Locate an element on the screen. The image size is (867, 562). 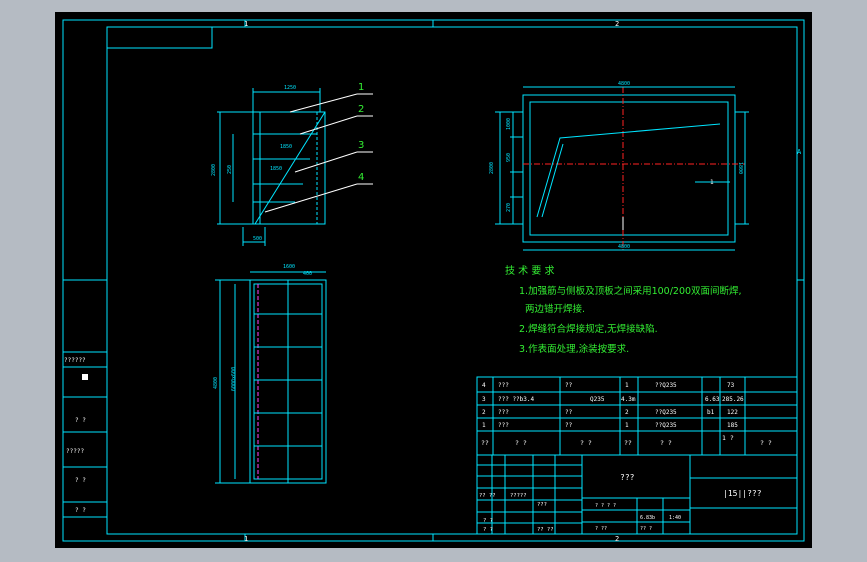
left-strip-4: ? ? is located at coordinates (80, 510).